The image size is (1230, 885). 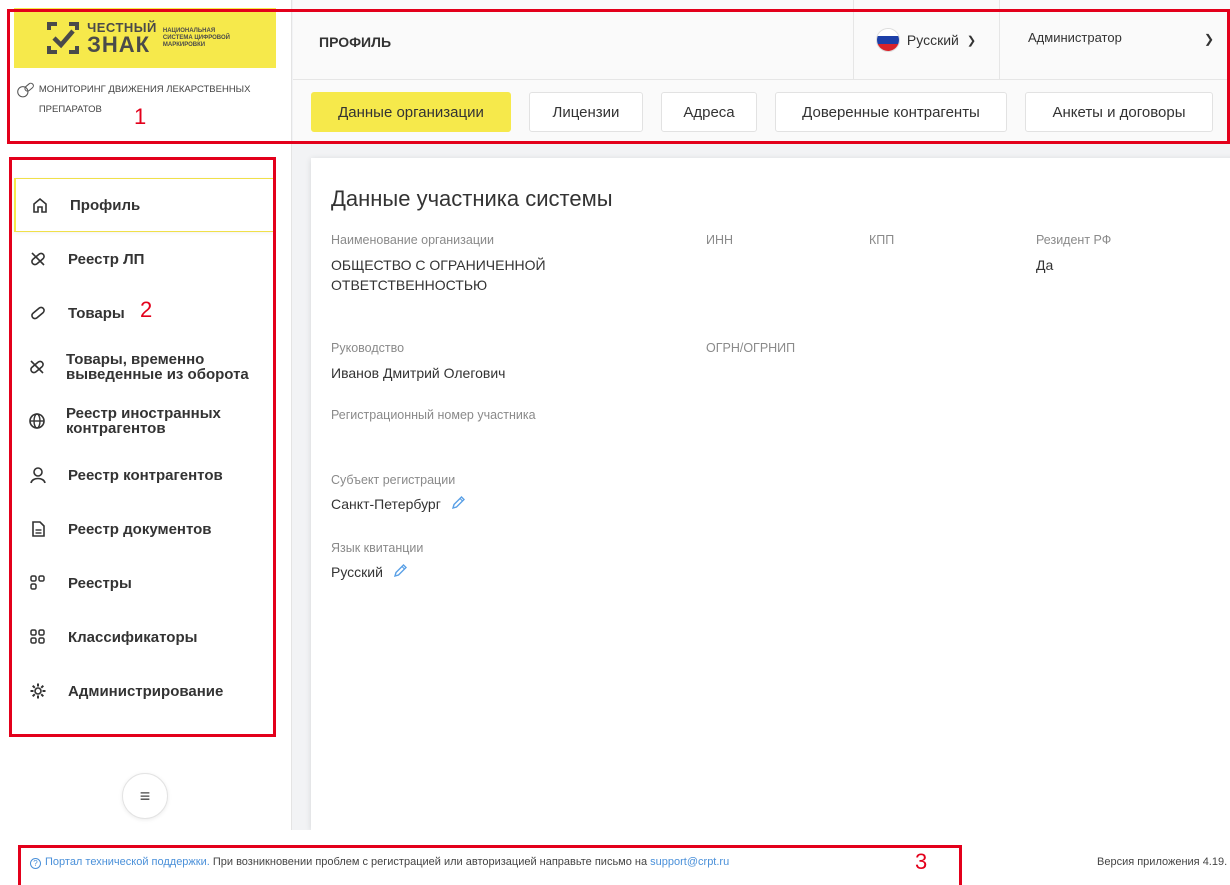 What do you see at coordinates (96, 313) in the screenshot?
I see `sidebar-item-label: Товары` at bounding box center [96, 313].